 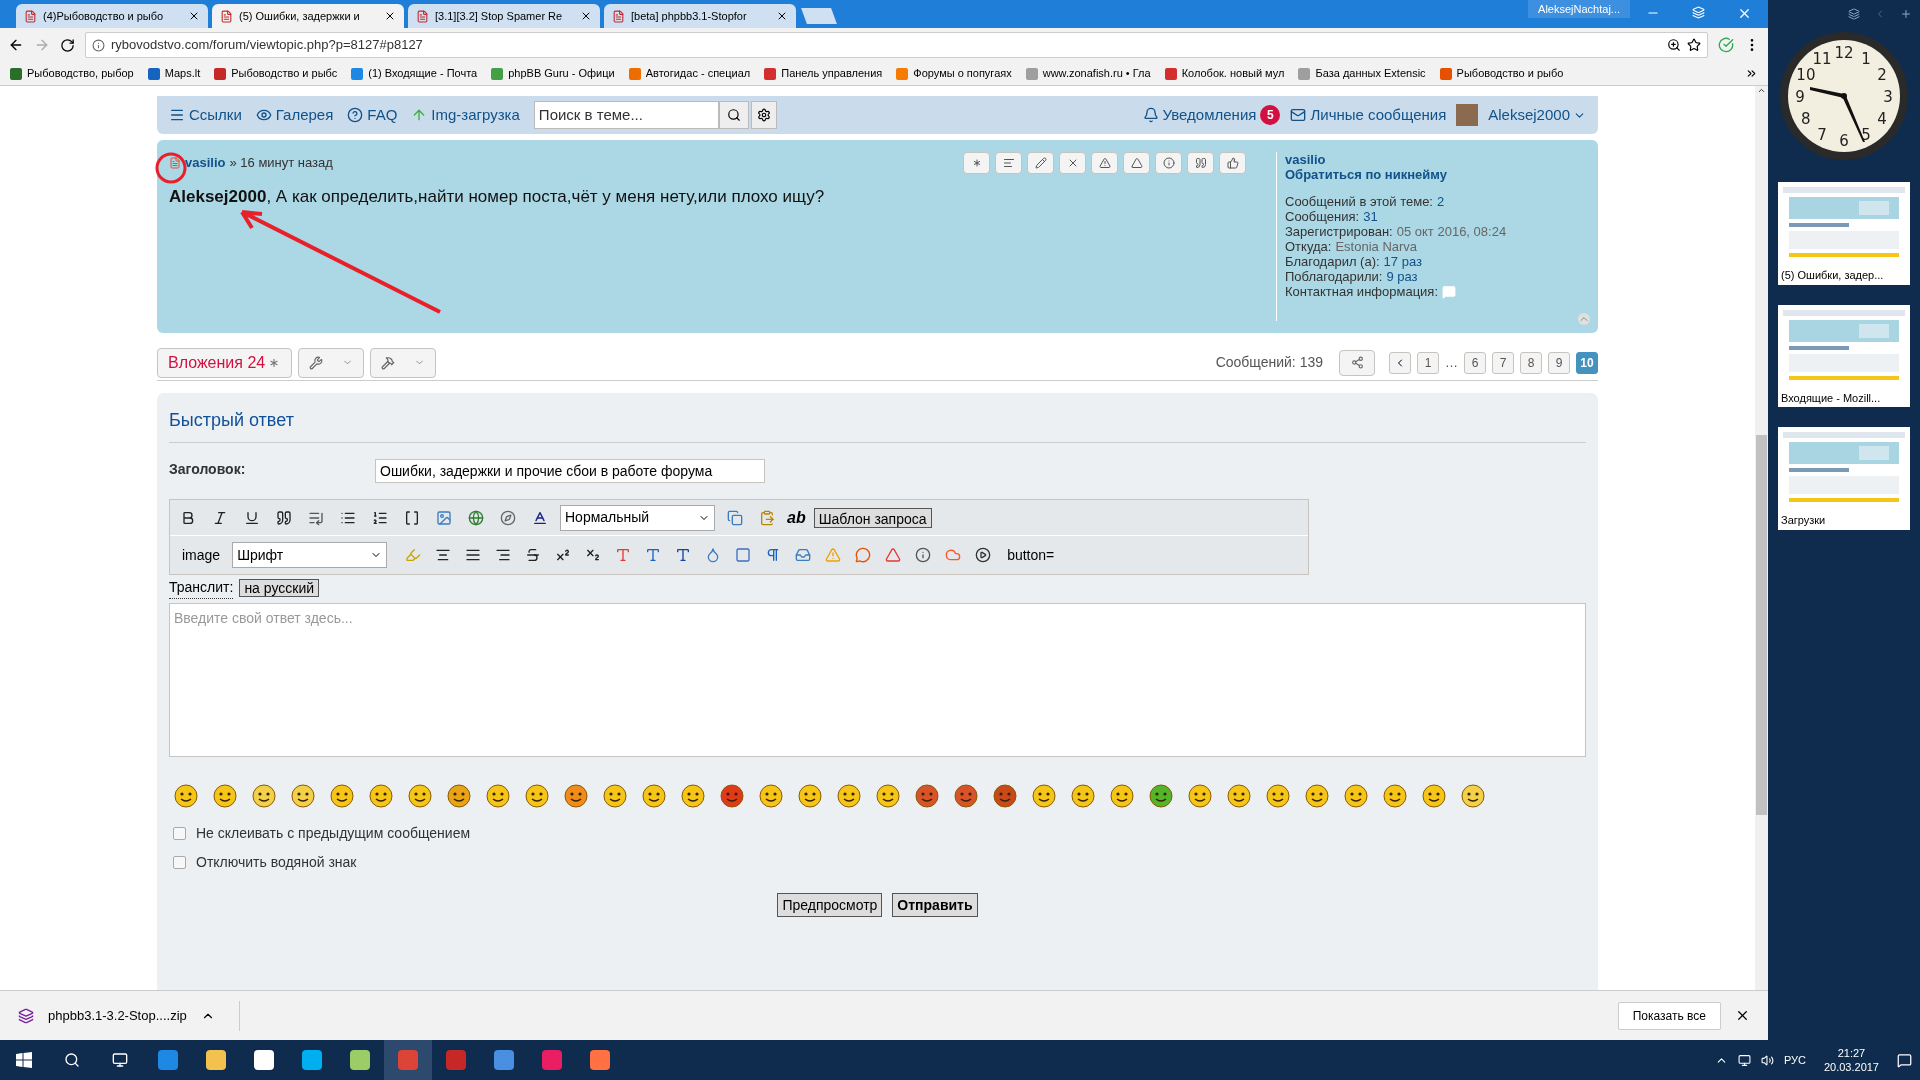 What do you see at coordinates (1088, 73) in the screenshot?
I see `bookmark: www.zonafish.ru • Гла` at bounding box center [1088, 73].